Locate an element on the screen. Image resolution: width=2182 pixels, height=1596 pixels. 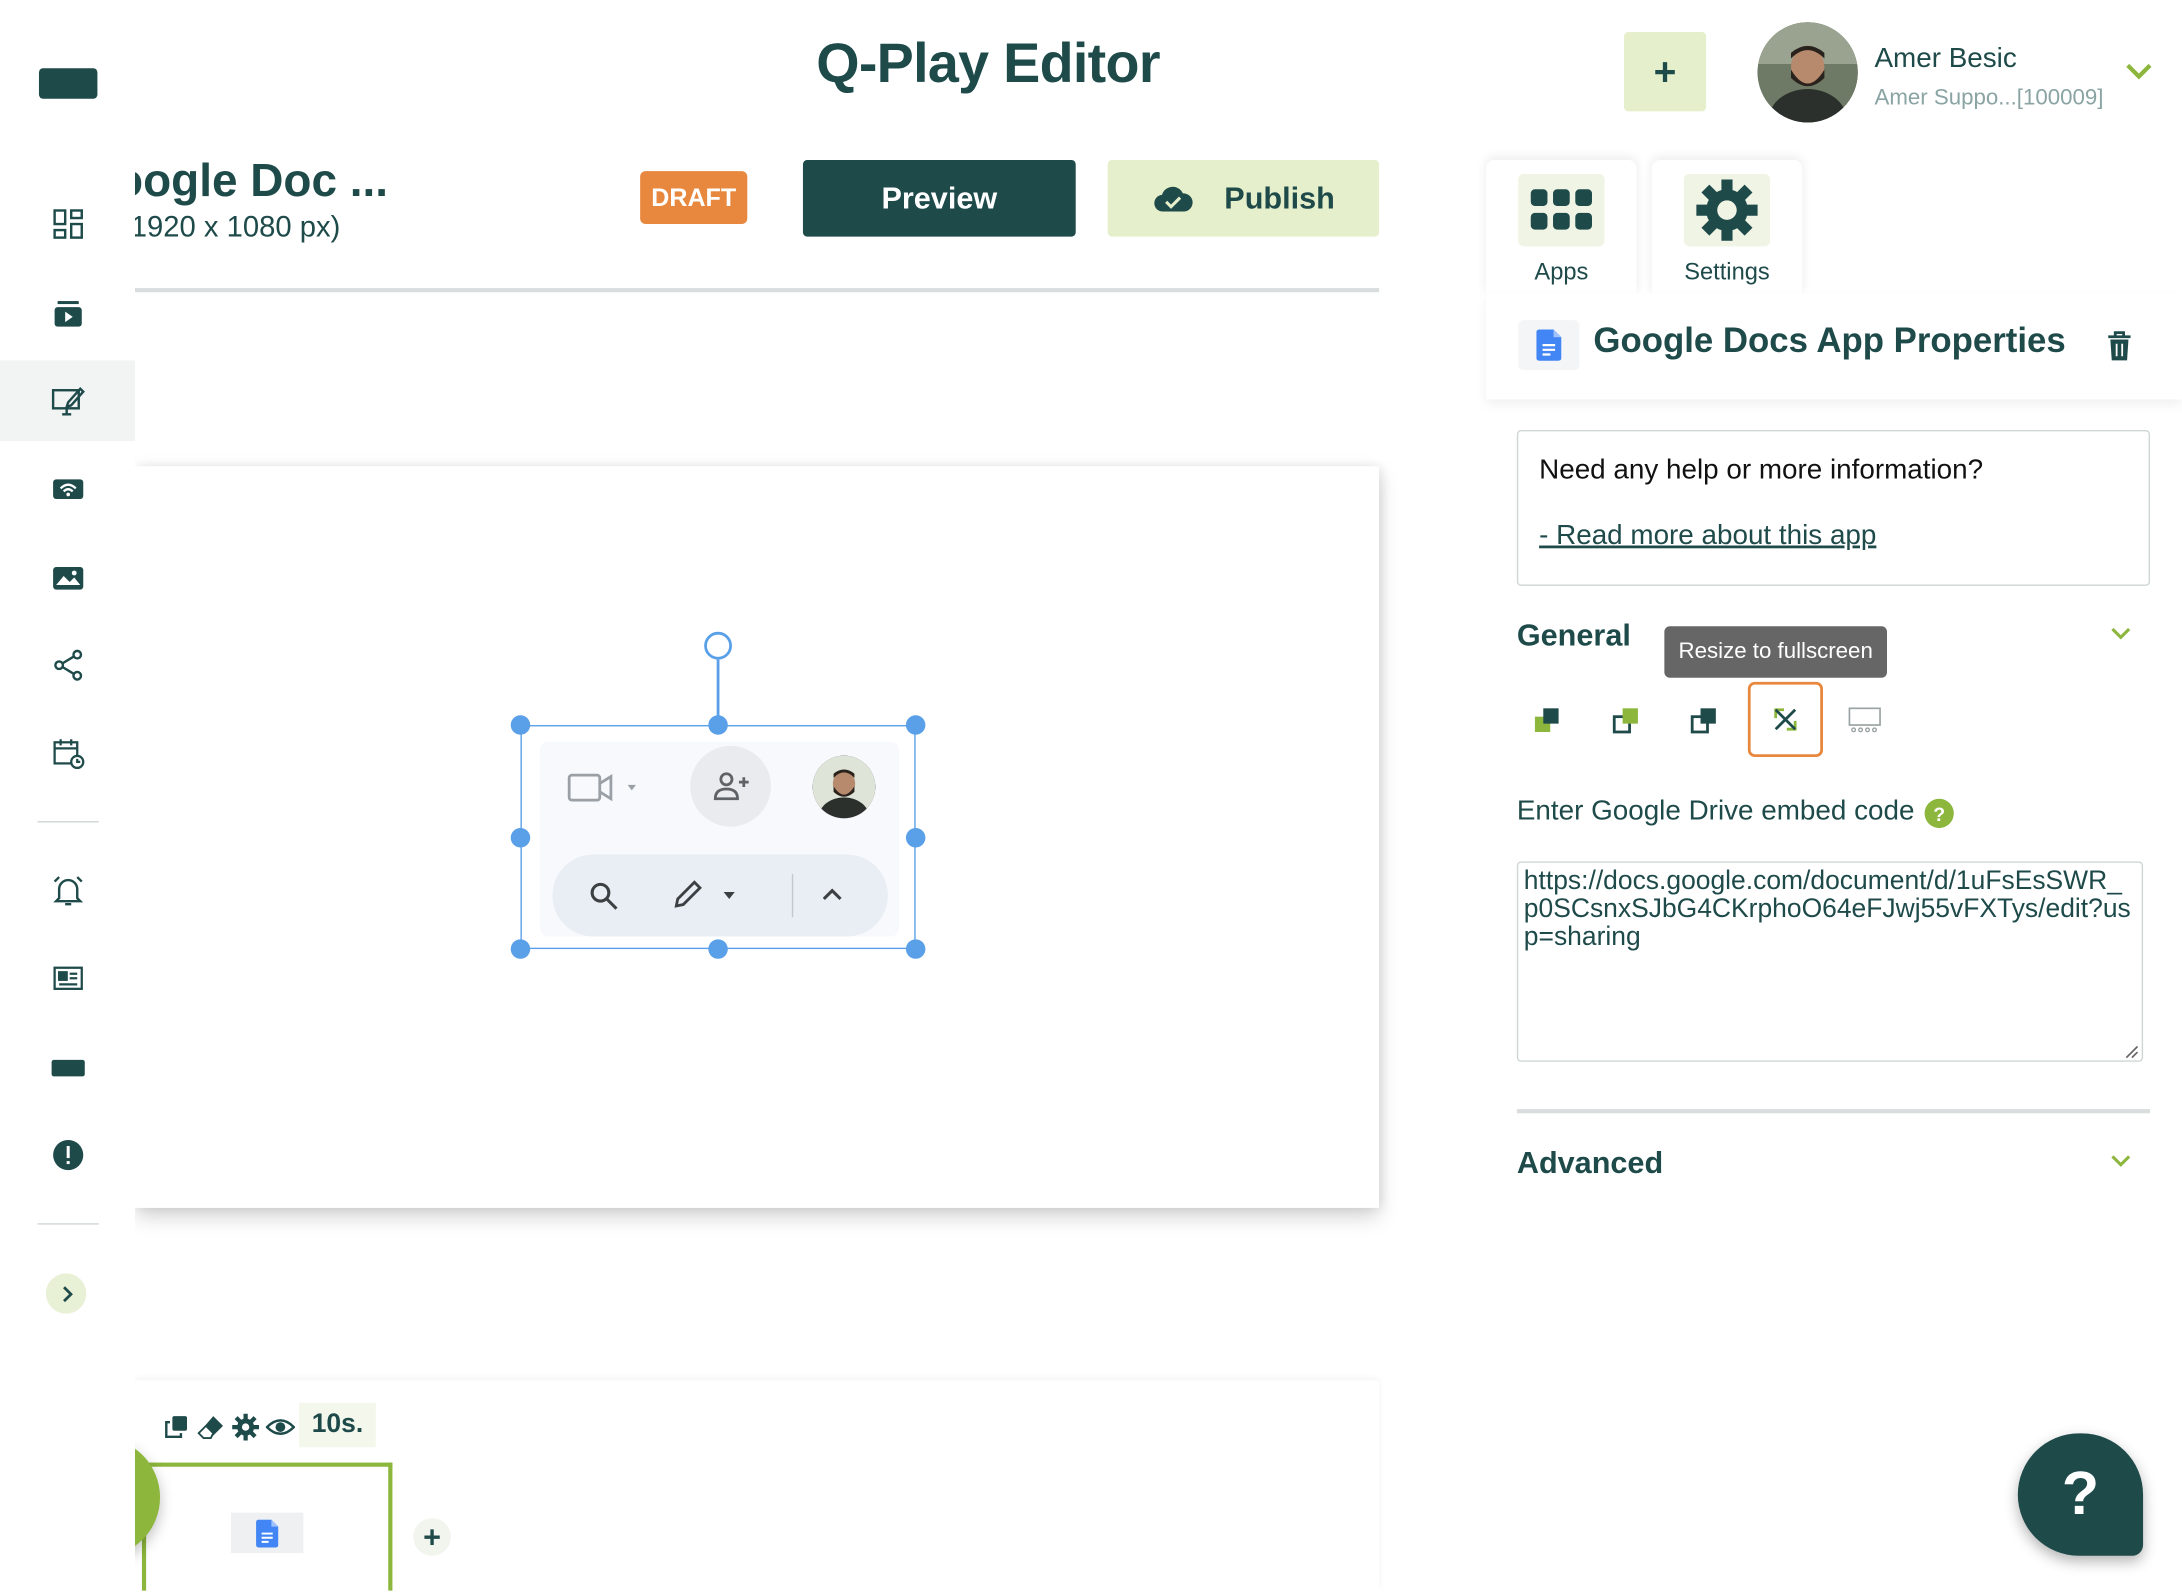
editor-icon is located at coordinates (68, 401).